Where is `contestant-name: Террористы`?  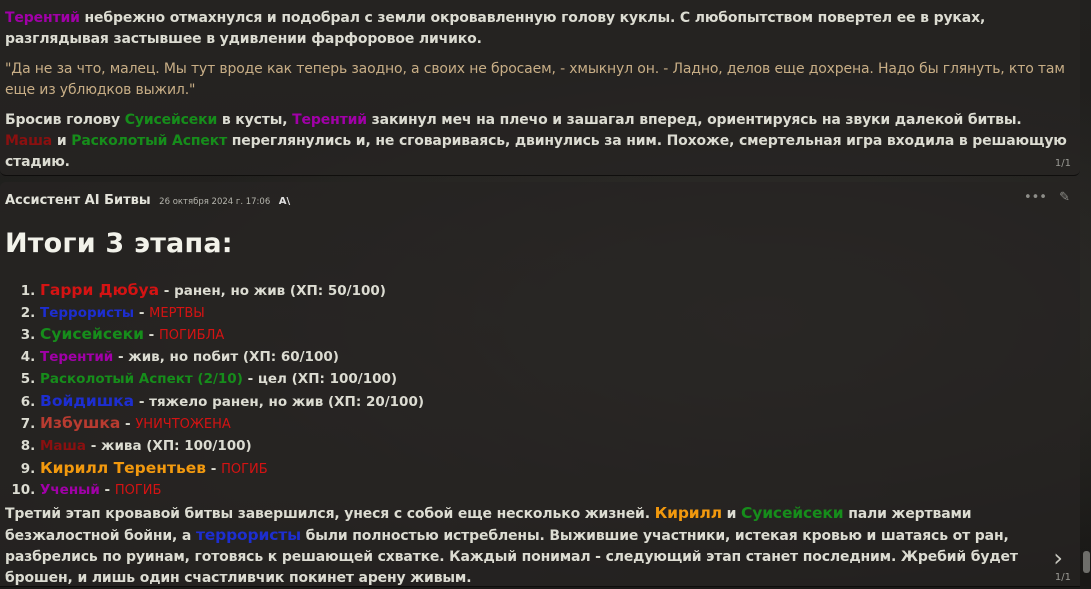 contestant-name: Террористы is located at coordinates (87, 312).